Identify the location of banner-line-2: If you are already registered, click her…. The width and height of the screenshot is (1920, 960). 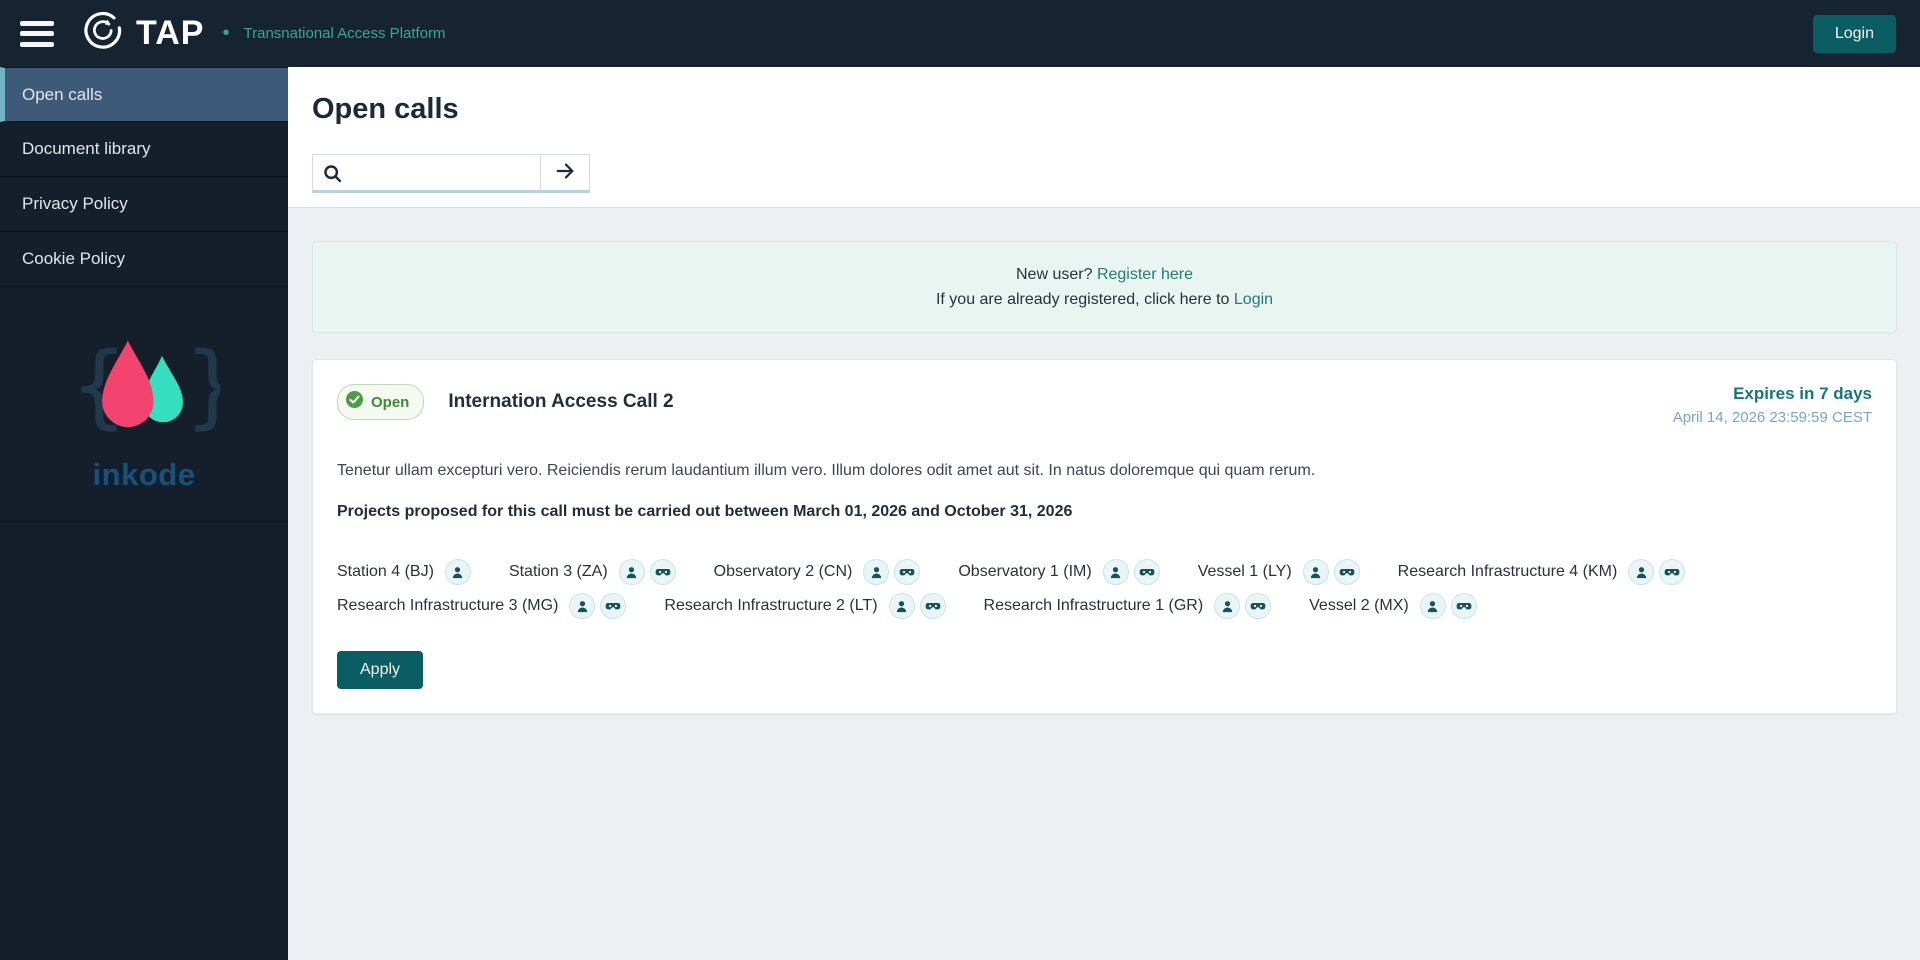
(1104, 300).